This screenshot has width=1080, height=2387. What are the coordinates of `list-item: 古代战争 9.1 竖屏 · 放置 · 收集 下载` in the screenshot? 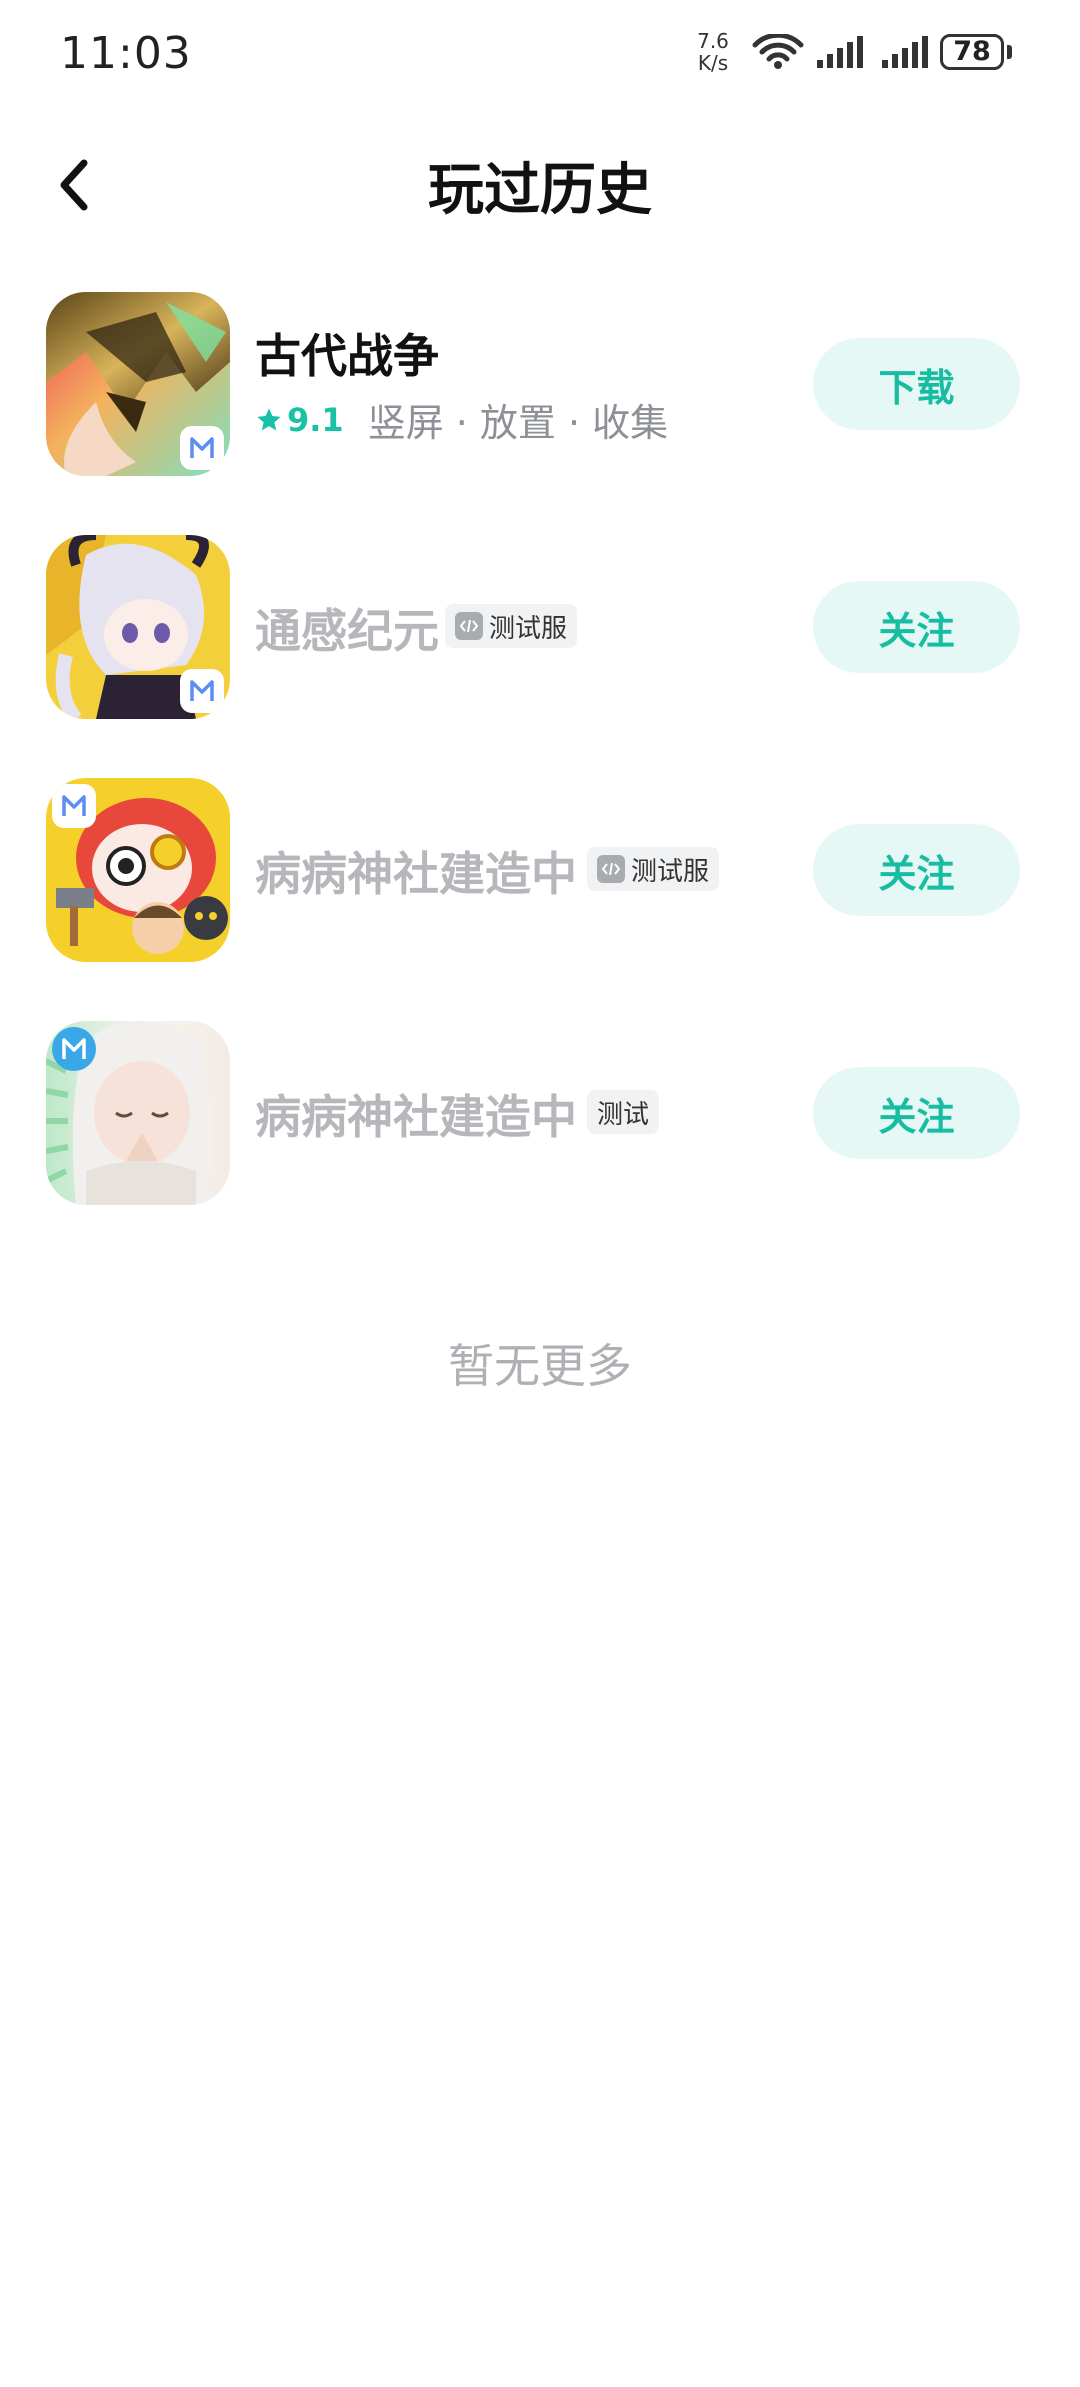 It's located at (540, 387).